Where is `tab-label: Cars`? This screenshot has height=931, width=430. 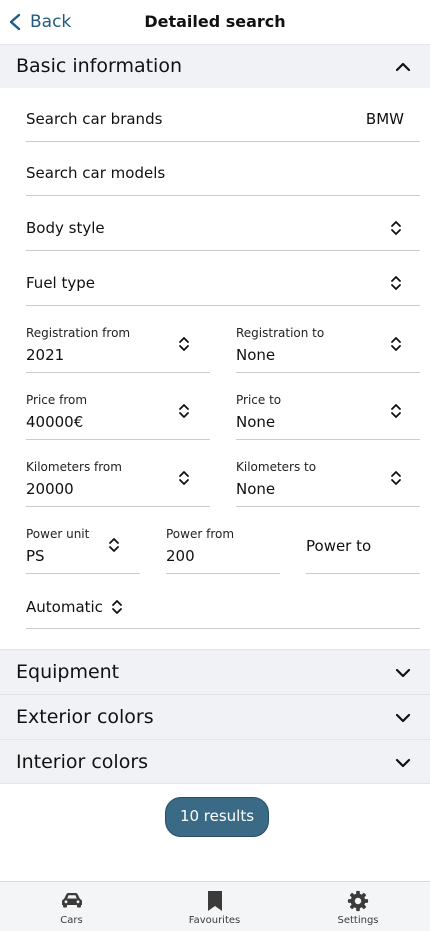 tab-label: Cars is located at coordinates (71, 920).